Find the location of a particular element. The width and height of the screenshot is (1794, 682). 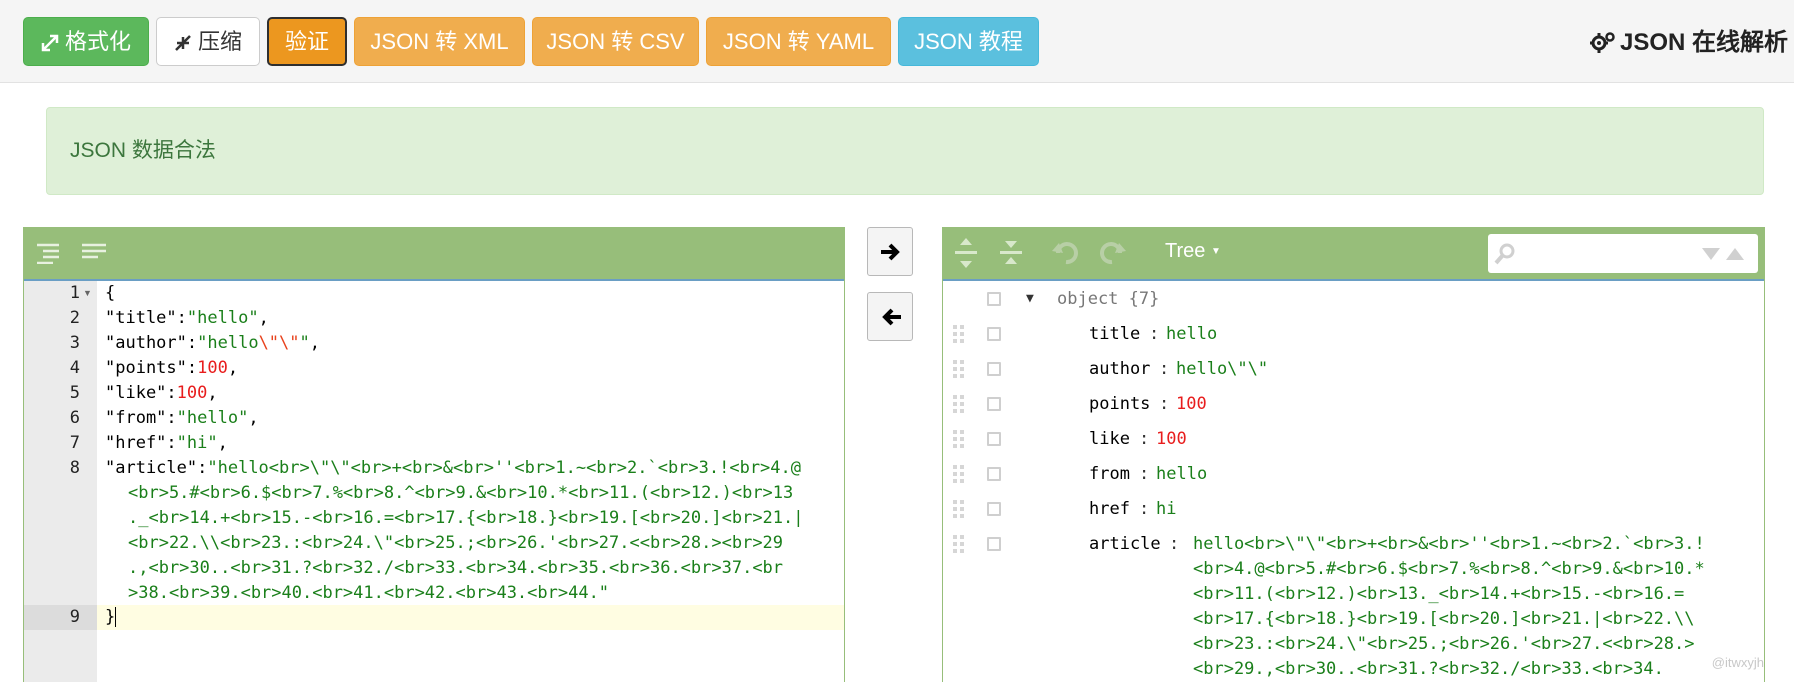

active-line-highlight is located at coordinates (470, 617).